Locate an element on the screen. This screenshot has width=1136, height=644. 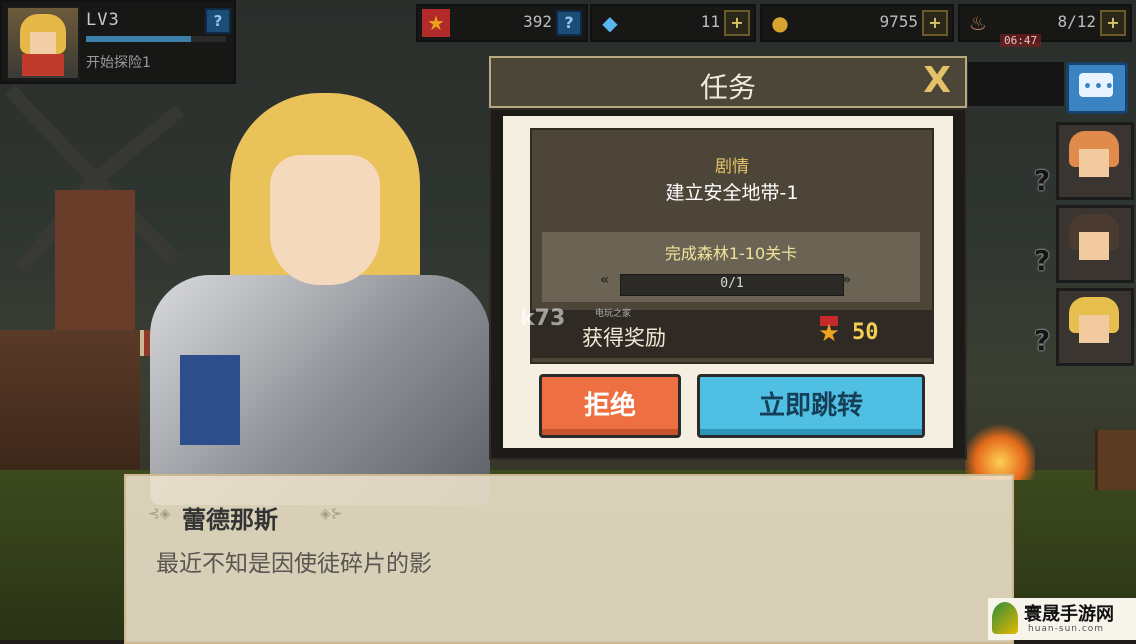
site-logo: 寰晟手游网 huan-sun.com is located at coordinates (1062, 619).